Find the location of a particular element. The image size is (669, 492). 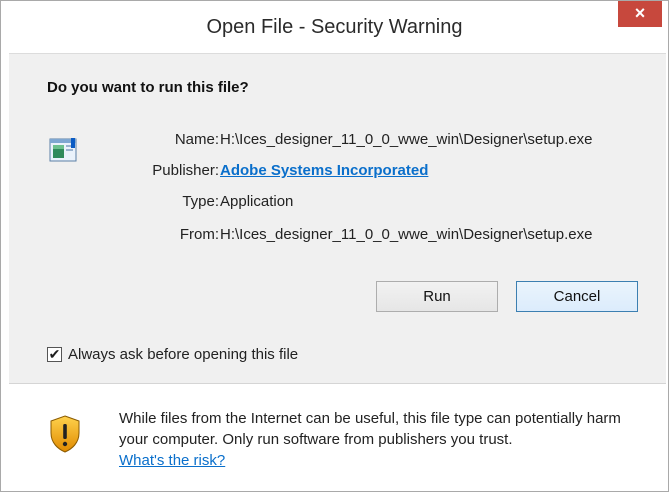

cancel-button: Cancel is located at coordinates (577, 296).